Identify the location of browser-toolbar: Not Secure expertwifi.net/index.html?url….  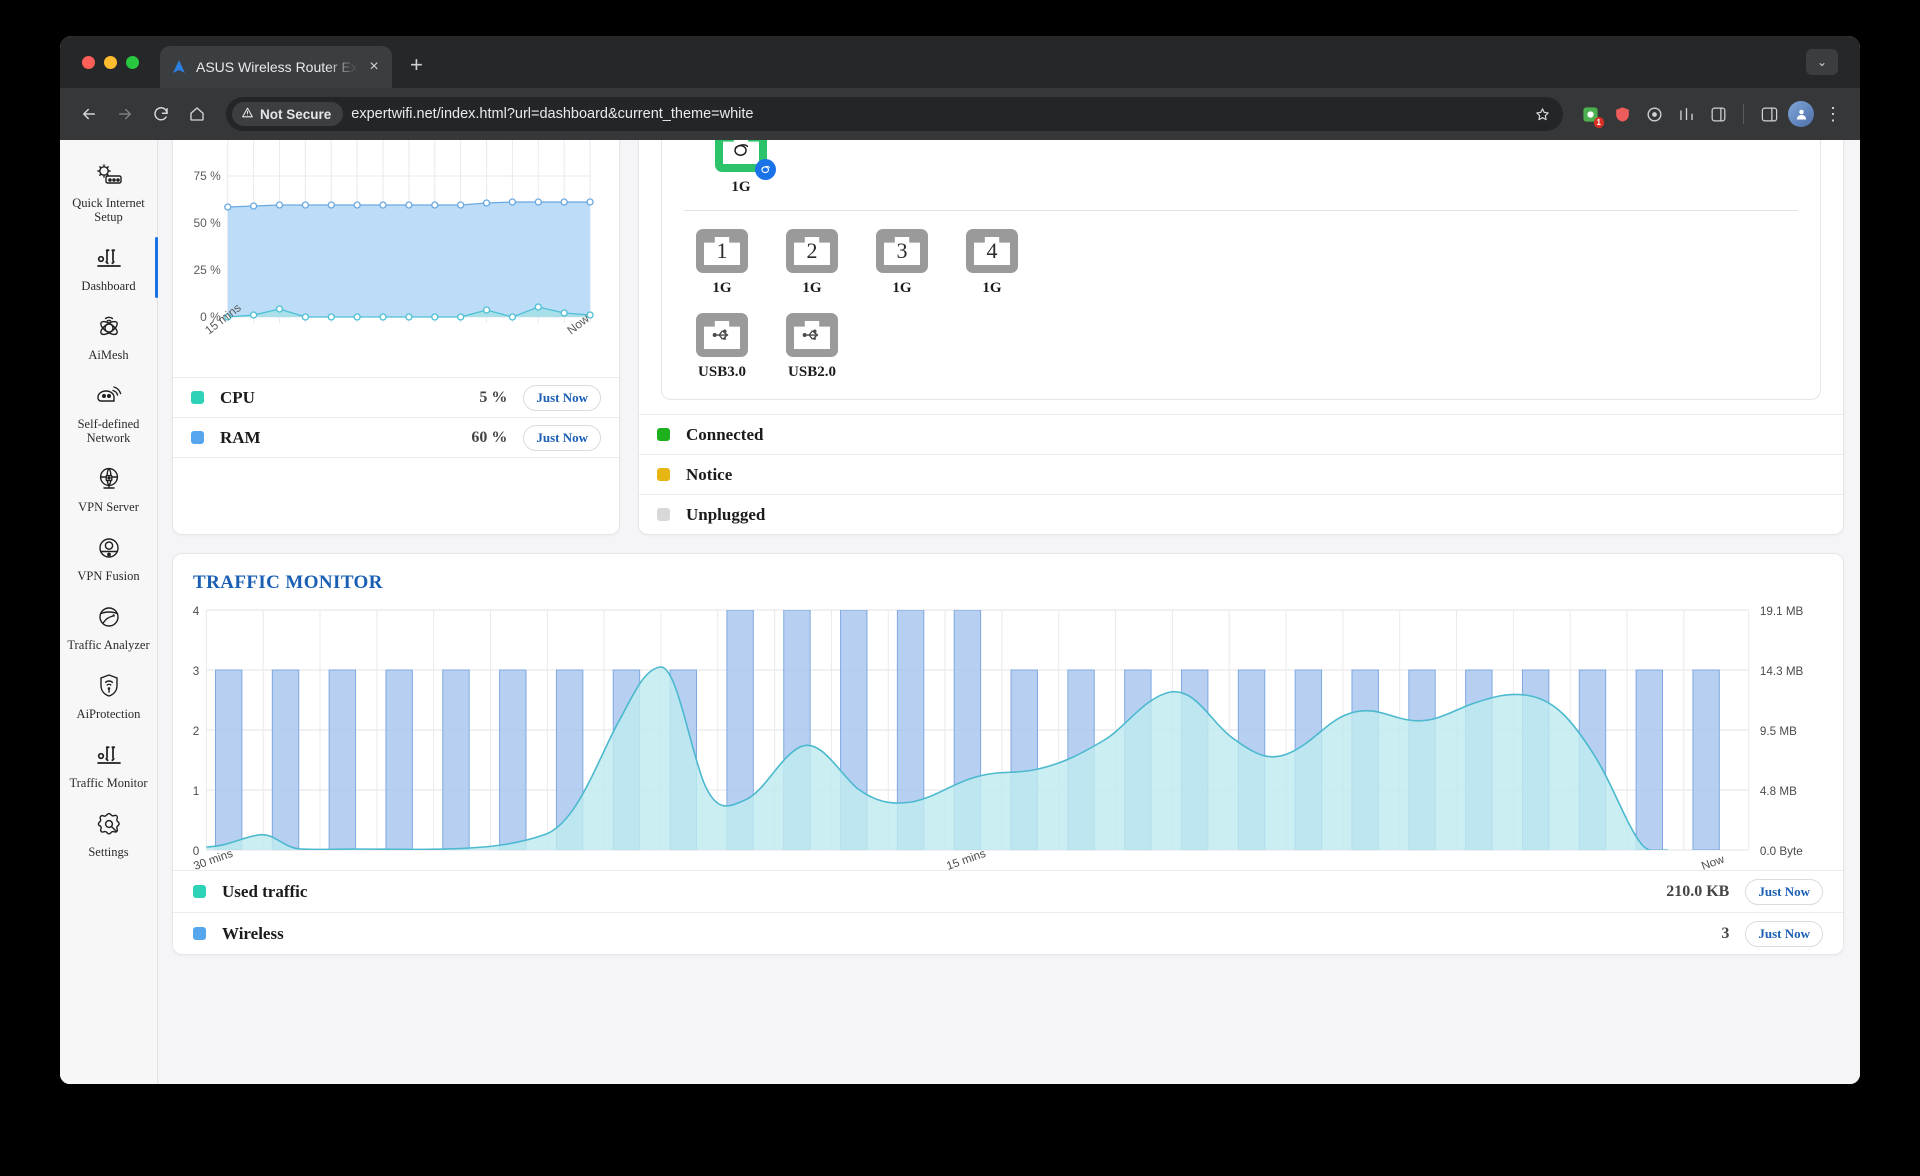
(960, 114).